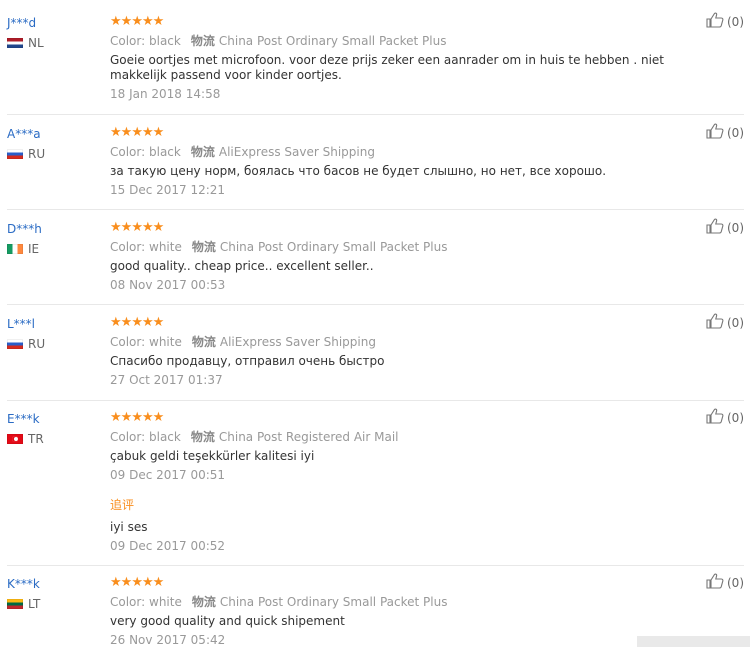 Image resolution: width=750 pixels, height=648 pixels. What do you see at coordinates (168, 546) in the screenshot?
I see `followup-date: 09 Dec 2017 00:52` at bounding box center [168, 546].